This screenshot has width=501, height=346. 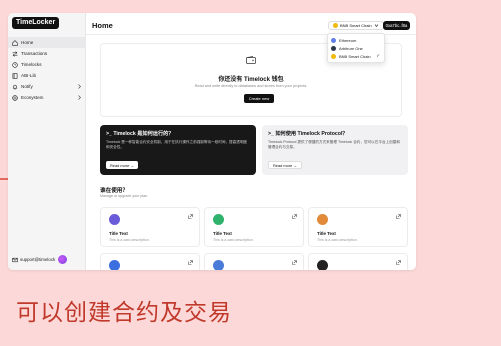 I want to click on user-email: support@timelock, so click(x=38, y=259).